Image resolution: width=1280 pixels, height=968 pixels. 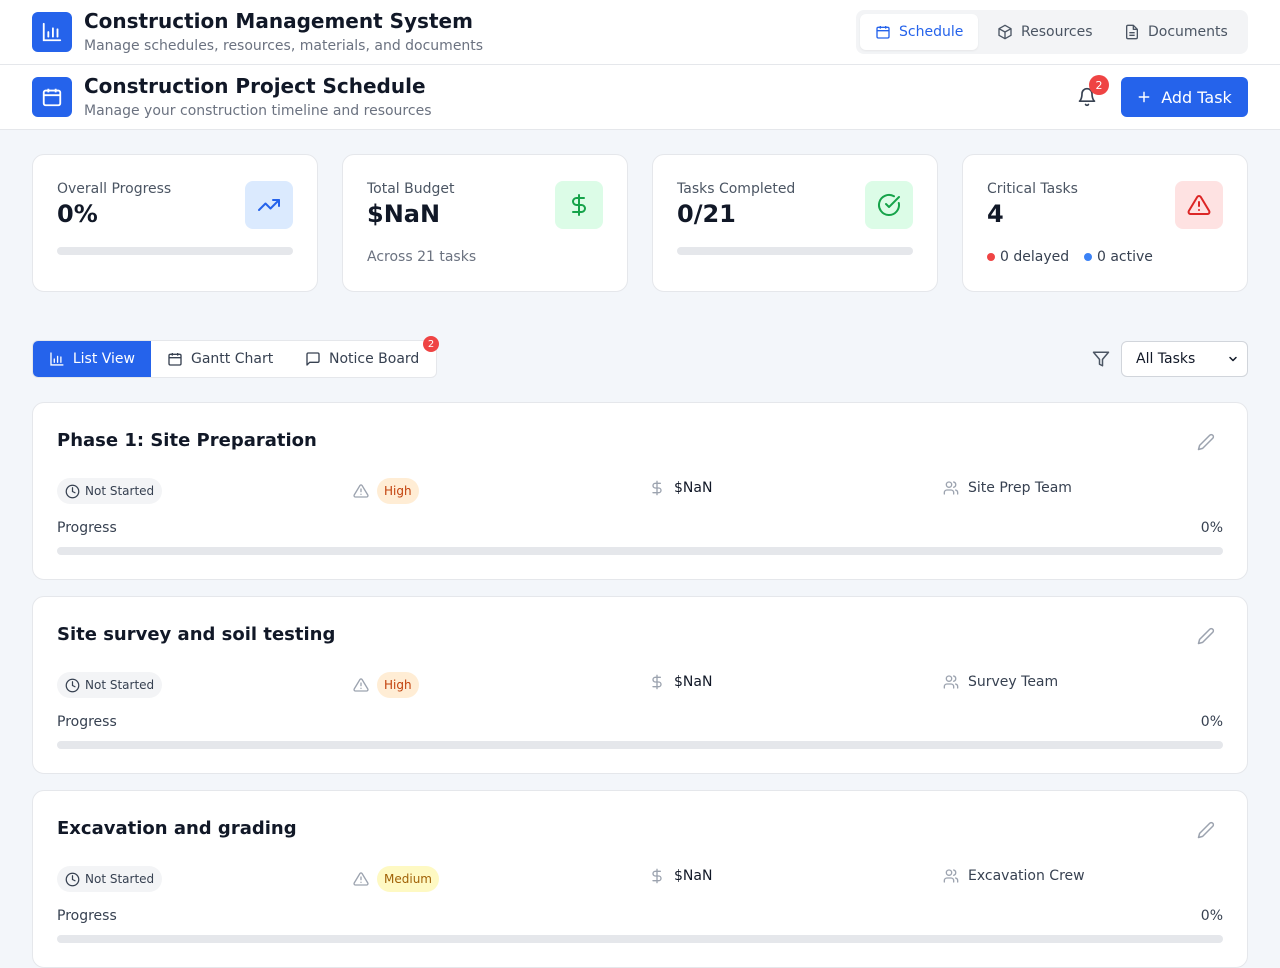 I want to click on nav-tab-label: Documents, so click(x=1188, y=32).